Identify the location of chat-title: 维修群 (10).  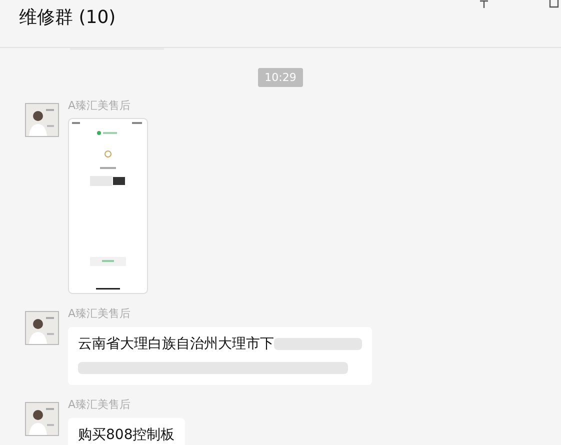
(67, 17).